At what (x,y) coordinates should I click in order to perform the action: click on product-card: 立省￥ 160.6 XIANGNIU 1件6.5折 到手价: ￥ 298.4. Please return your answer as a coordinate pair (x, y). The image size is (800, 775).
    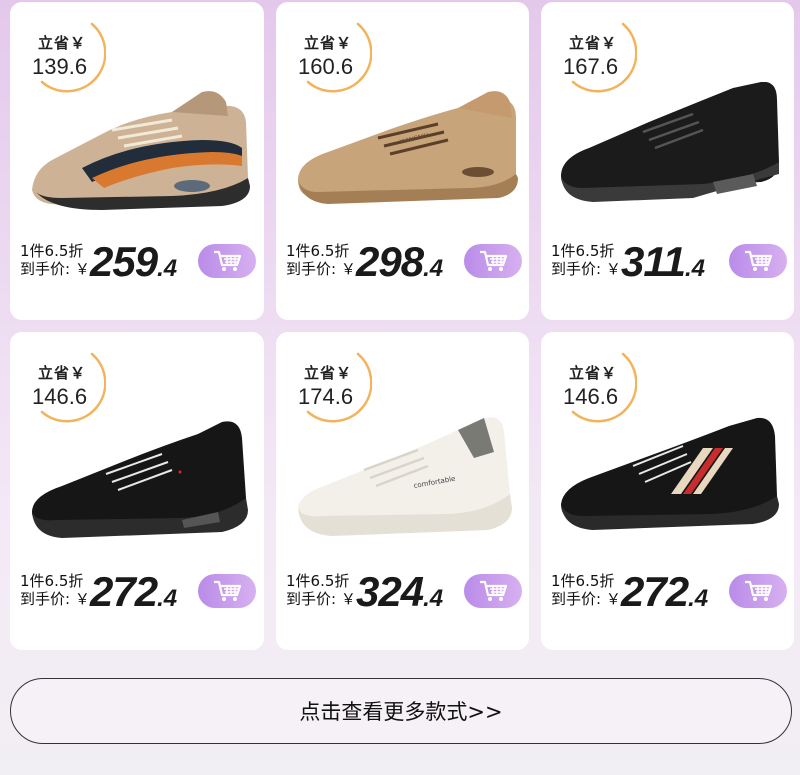
    Looking at the image, I should click on (402, 161).